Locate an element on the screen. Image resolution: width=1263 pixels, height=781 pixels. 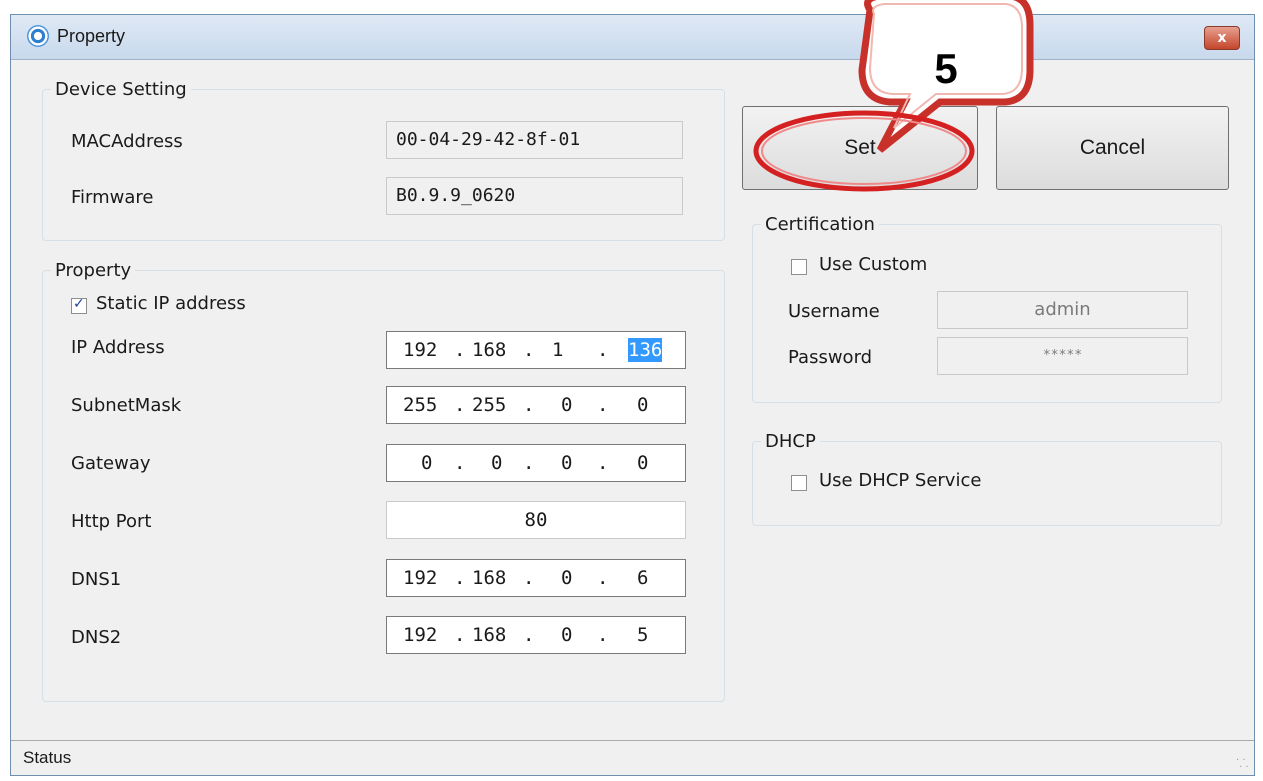
highlight-ellipse-inner is located at coordinates (864, 151).